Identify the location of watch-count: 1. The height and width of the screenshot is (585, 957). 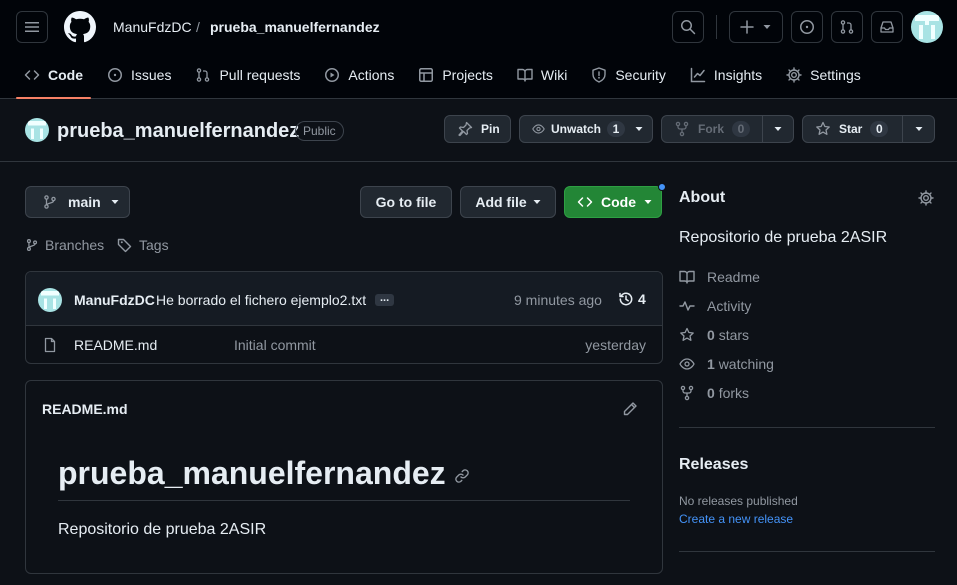
(616, 129).